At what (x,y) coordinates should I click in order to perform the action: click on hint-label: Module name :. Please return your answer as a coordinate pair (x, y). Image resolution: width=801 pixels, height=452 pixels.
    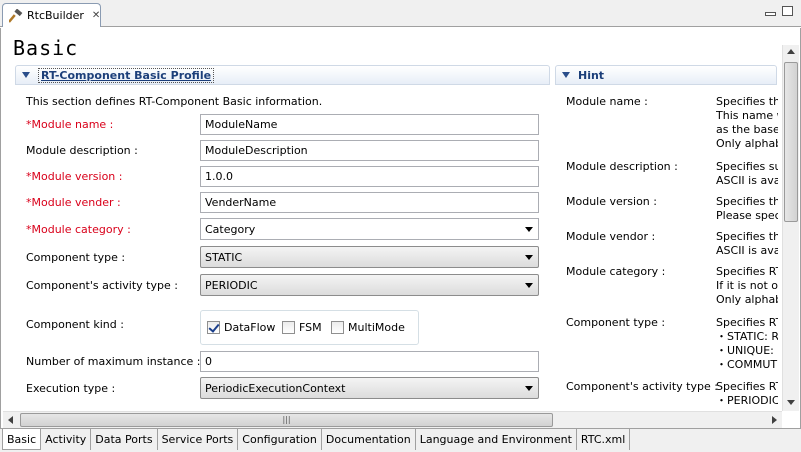
    Looking at the image, I should click on (607, 101).